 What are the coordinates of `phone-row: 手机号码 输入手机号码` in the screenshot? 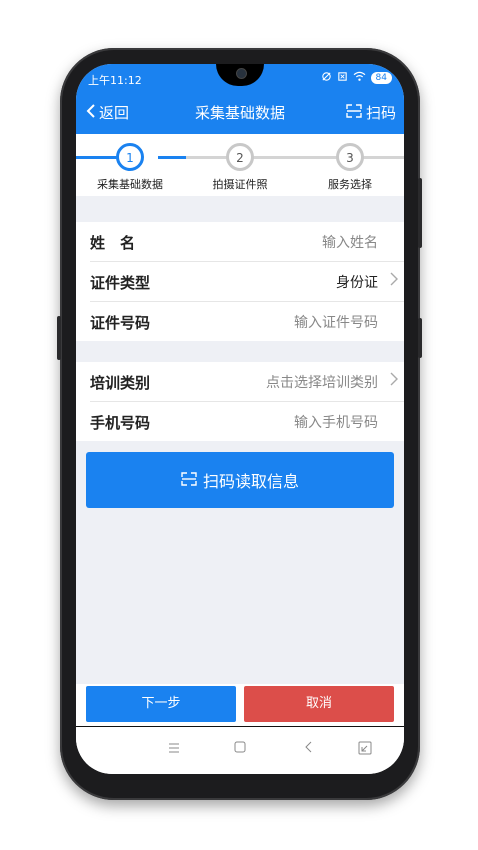 It's located at (247, 421).